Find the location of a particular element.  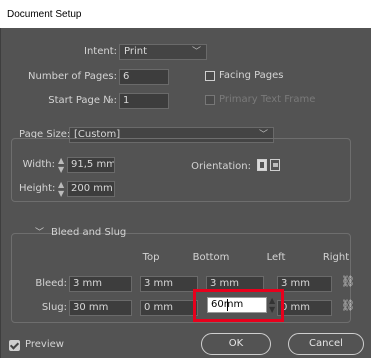

portrait-orientation-icon is located at coordinates (262, 165).